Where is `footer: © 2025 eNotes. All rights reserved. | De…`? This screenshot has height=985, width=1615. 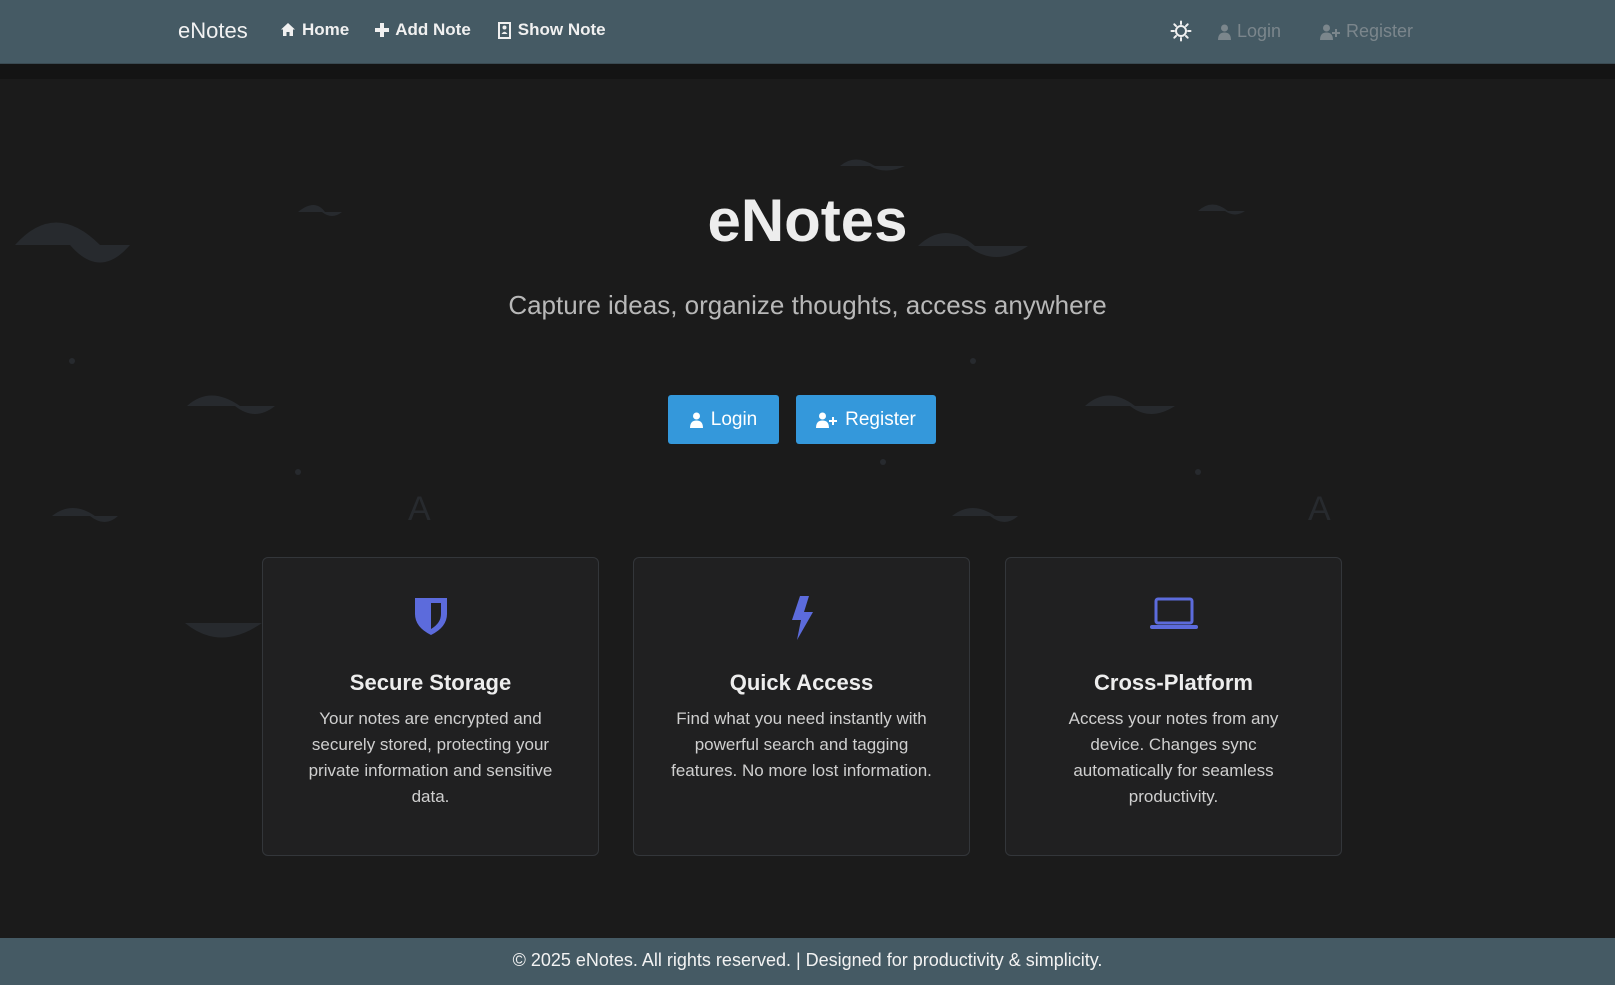
footer: © 2025 eNotes. All rights reserved. | De… is located at coordinates (807, 961).